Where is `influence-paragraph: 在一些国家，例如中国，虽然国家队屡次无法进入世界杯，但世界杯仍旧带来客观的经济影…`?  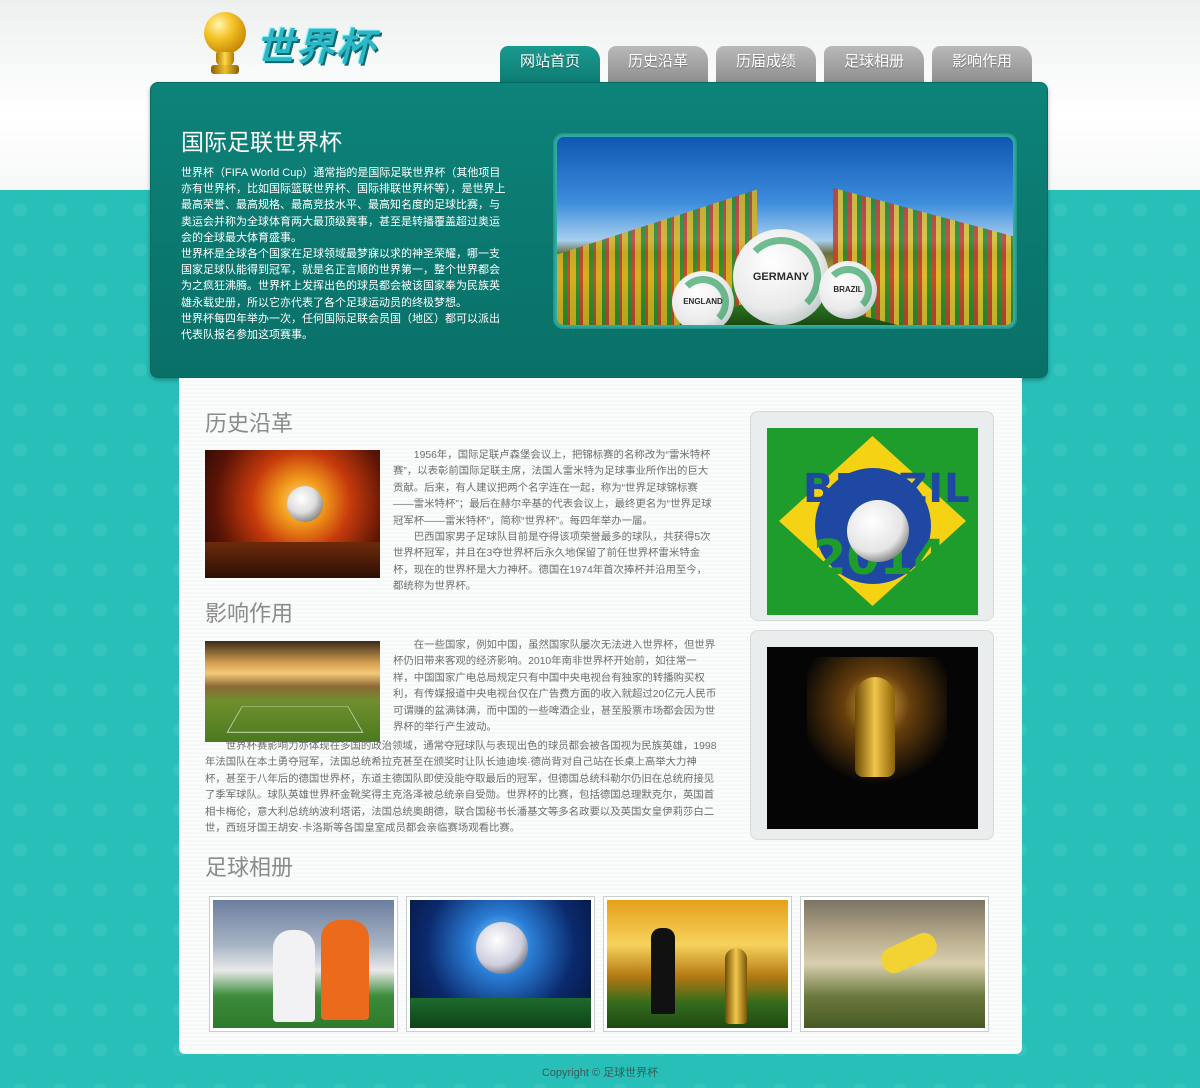 influence-paragraph: 在一些国家，例如中国，虽然国家队屡次无法进入世界杯，但世界杯仍旧带来客观的经济影… is located at coordinates (555, 687).